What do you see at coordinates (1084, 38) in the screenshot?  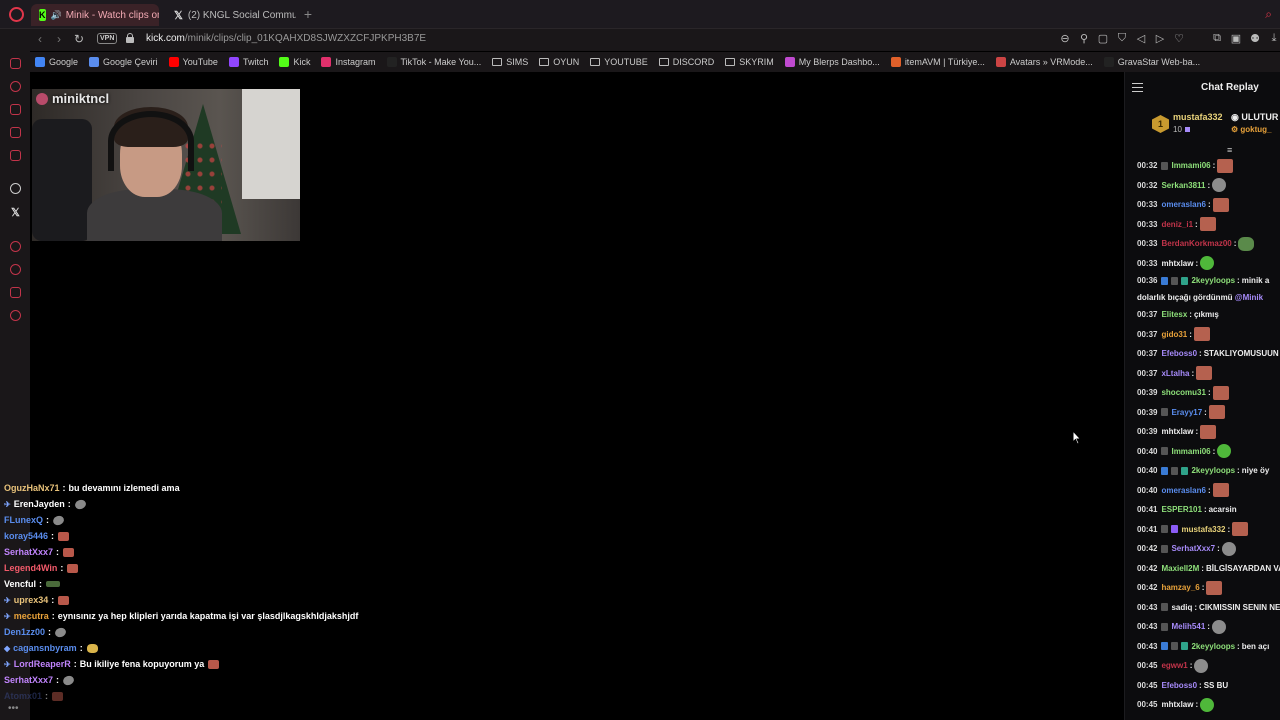 I see `pin-icon: ⚲` at bounding box center [1084, 38].